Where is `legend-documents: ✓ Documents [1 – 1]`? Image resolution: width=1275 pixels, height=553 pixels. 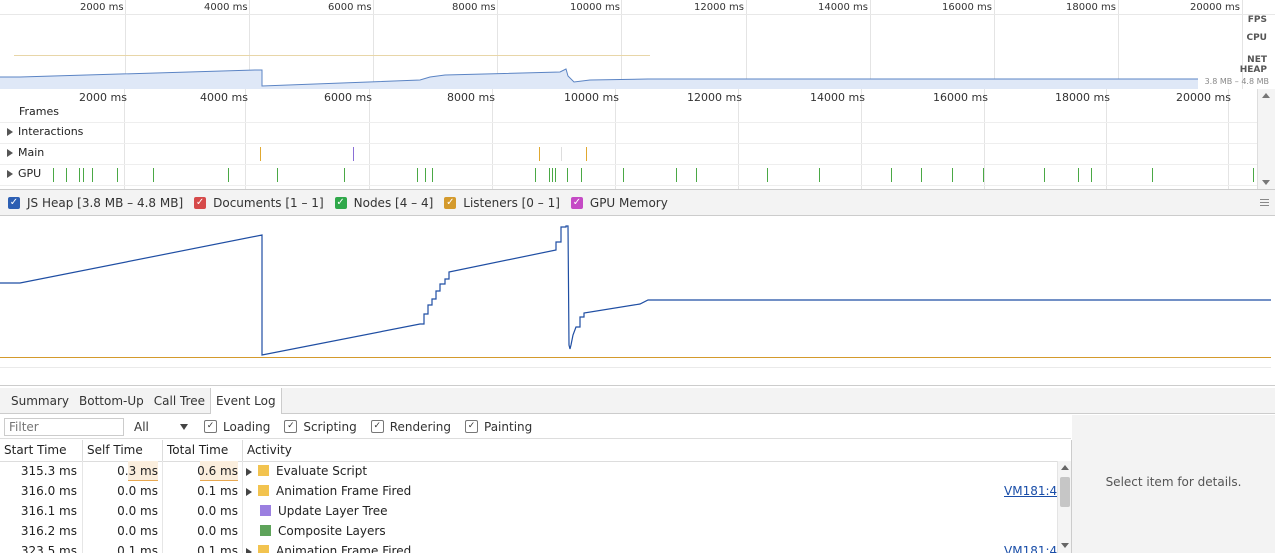 legend-documents: ✓ Documents [1 – 1] is located at coordinates (259, 203).